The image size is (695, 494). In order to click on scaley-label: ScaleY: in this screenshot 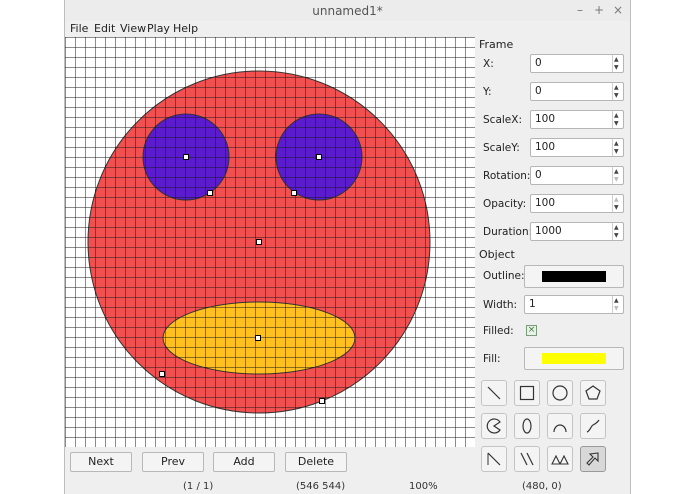, I will do `click(501, 148)`.